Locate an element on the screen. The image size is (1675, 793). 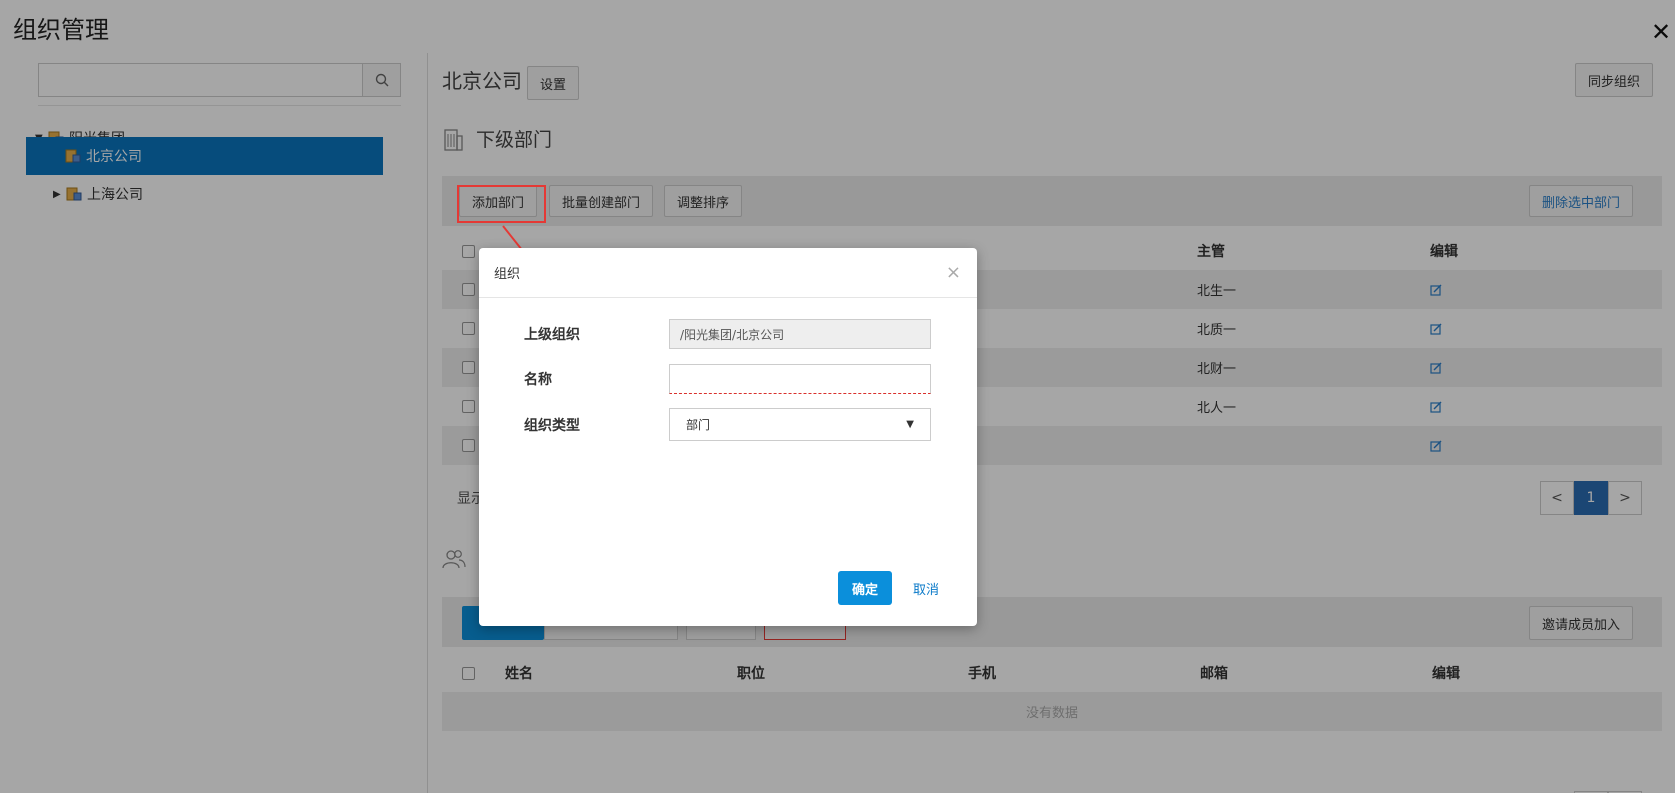
name-input is located at coordinates (800, 379).